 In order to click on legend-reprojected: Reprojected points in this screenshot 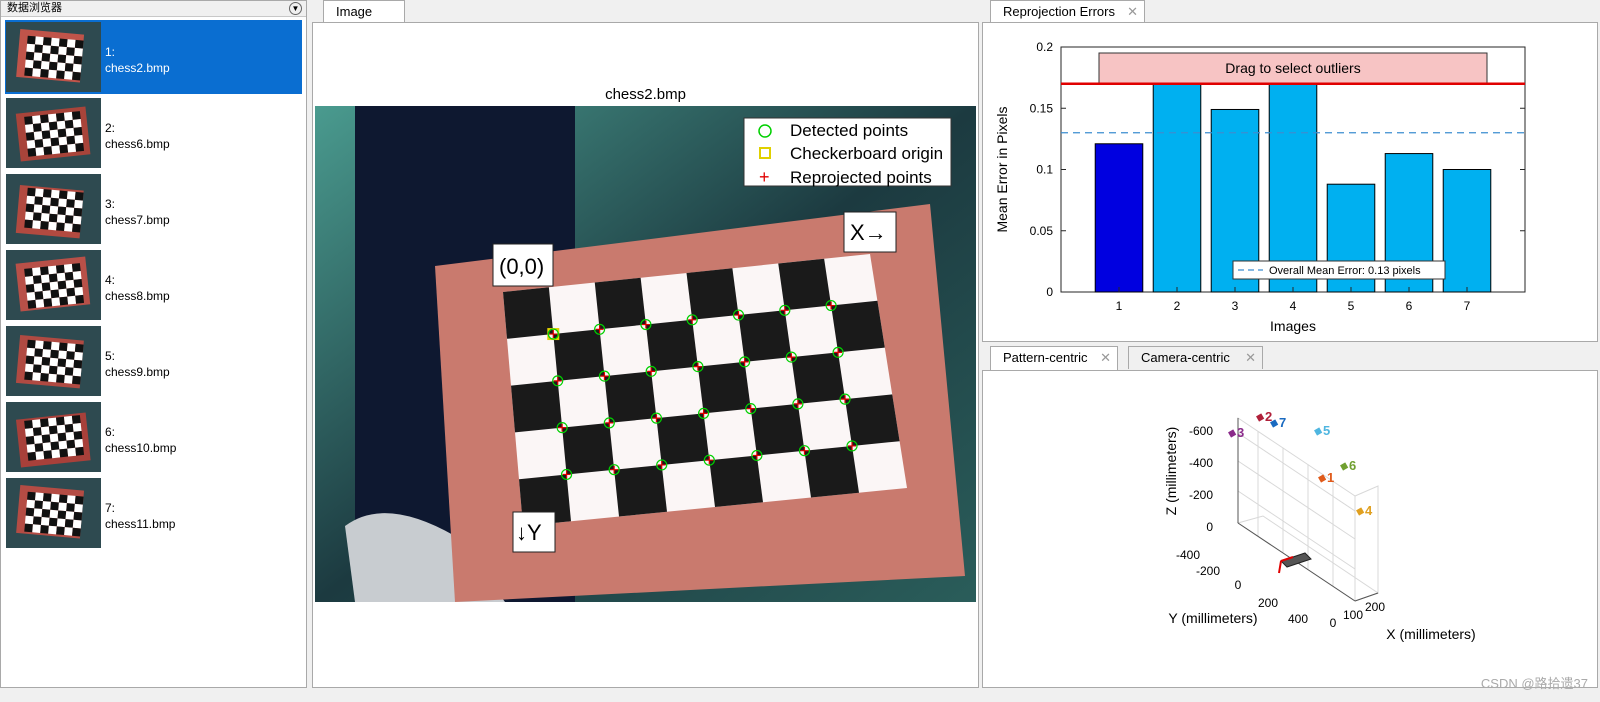, I will do `click(861, 177)`.